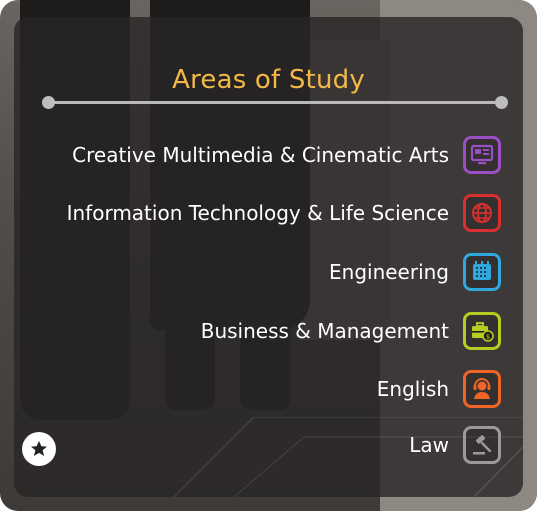 The height and width of the screenshot is (511, 537). I want to click on divider-dot-right, so click(501, 102).